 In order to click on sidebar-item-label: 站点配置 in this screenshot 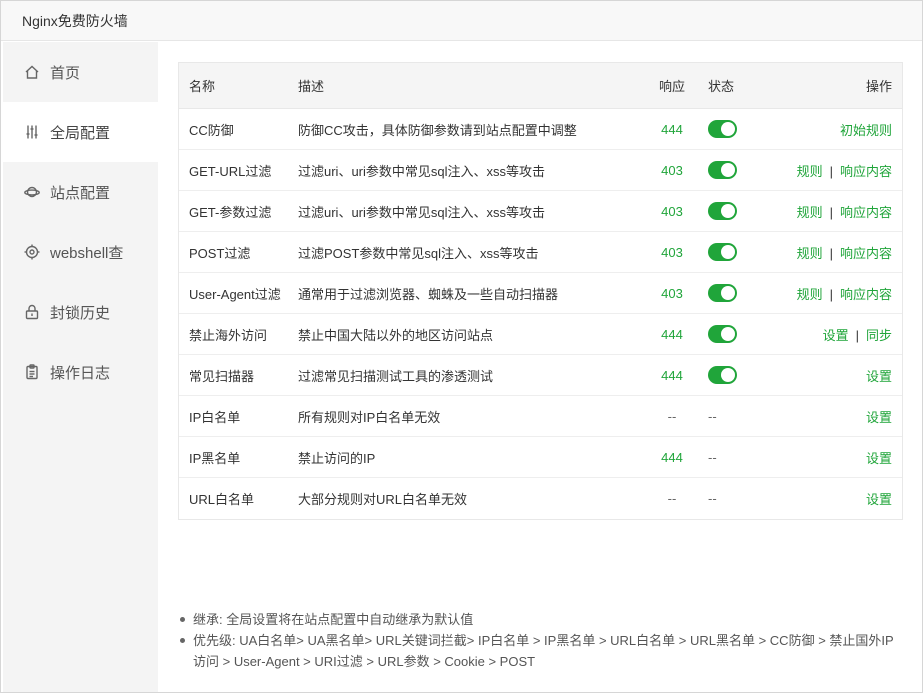, I will do `click(80, 193)`.